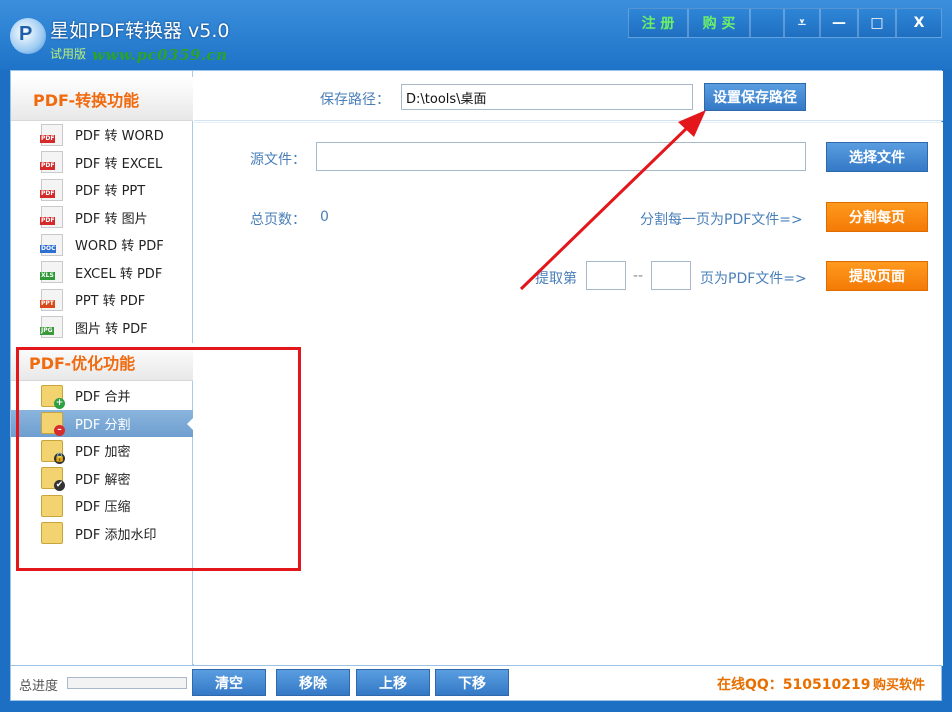 The image size is (952, 712). Describe the element at coordinates (229, 682) in the screenshot. I see `clear-button: 清空` at that location.